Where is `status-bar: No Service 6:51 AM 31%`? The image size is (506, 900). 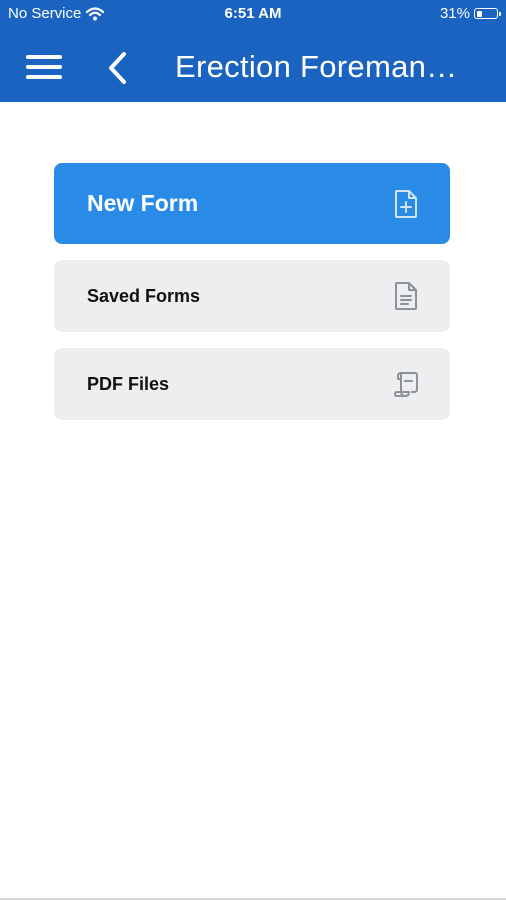
status-bar: No Service 6:51 AM 31% is located at coordinates (253, 14).